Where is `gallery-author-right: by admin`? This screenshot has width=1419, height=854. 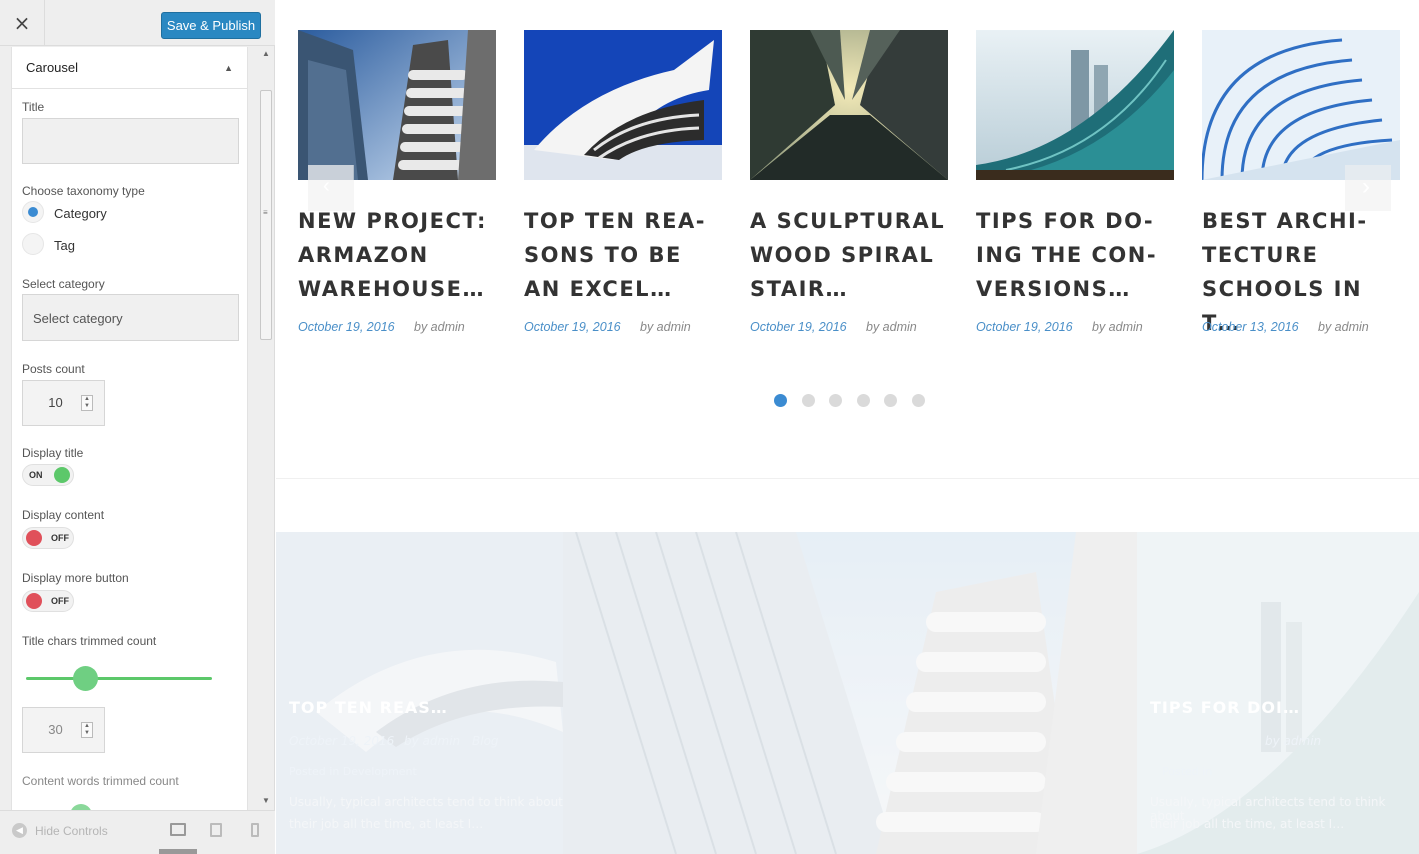
gallery-author-right: by admin is located at coordinates (1293, 741).